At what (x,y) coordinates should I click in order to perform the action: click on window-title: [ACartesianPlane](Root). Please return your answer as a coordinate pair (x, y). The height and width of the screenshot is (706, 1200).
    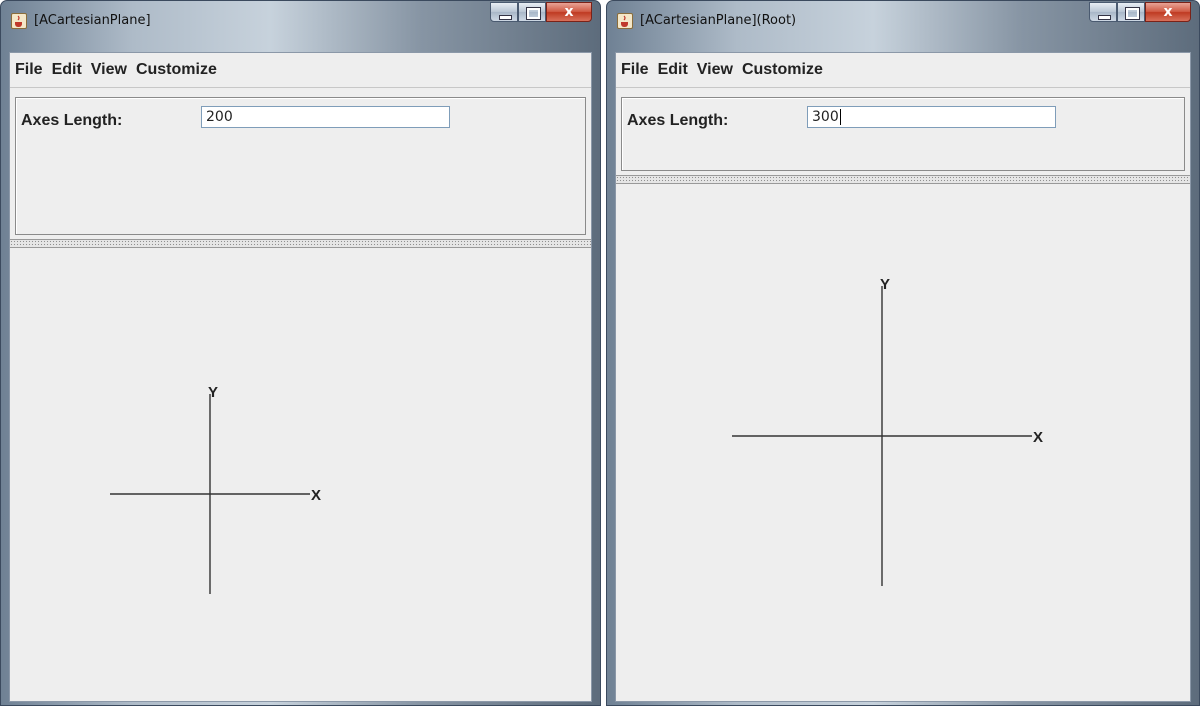
    Looking at the image, I should click on (718, 20).